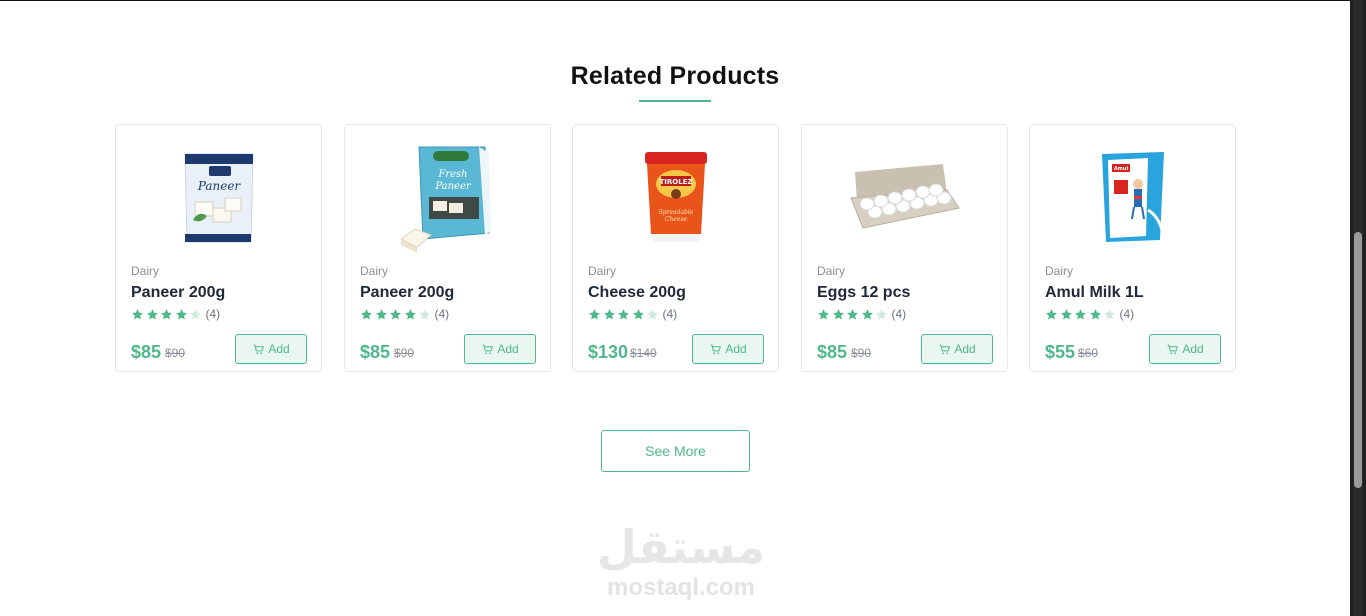 The height and width of the screenshot is (616, 1366). I want to click on watermark-arabic: مستقل, so click(681, 547).